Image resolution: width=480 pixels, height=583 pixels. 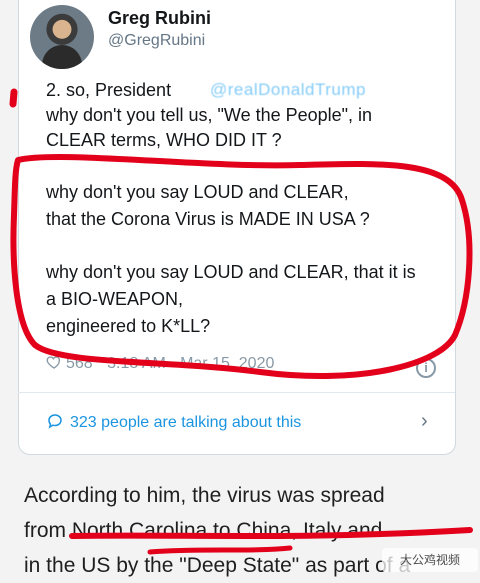 What do you see at coordinates (288, 90) in the screenshot?
I see `mention-link: @realDonaldTrump` at bounding box center [288, 90].